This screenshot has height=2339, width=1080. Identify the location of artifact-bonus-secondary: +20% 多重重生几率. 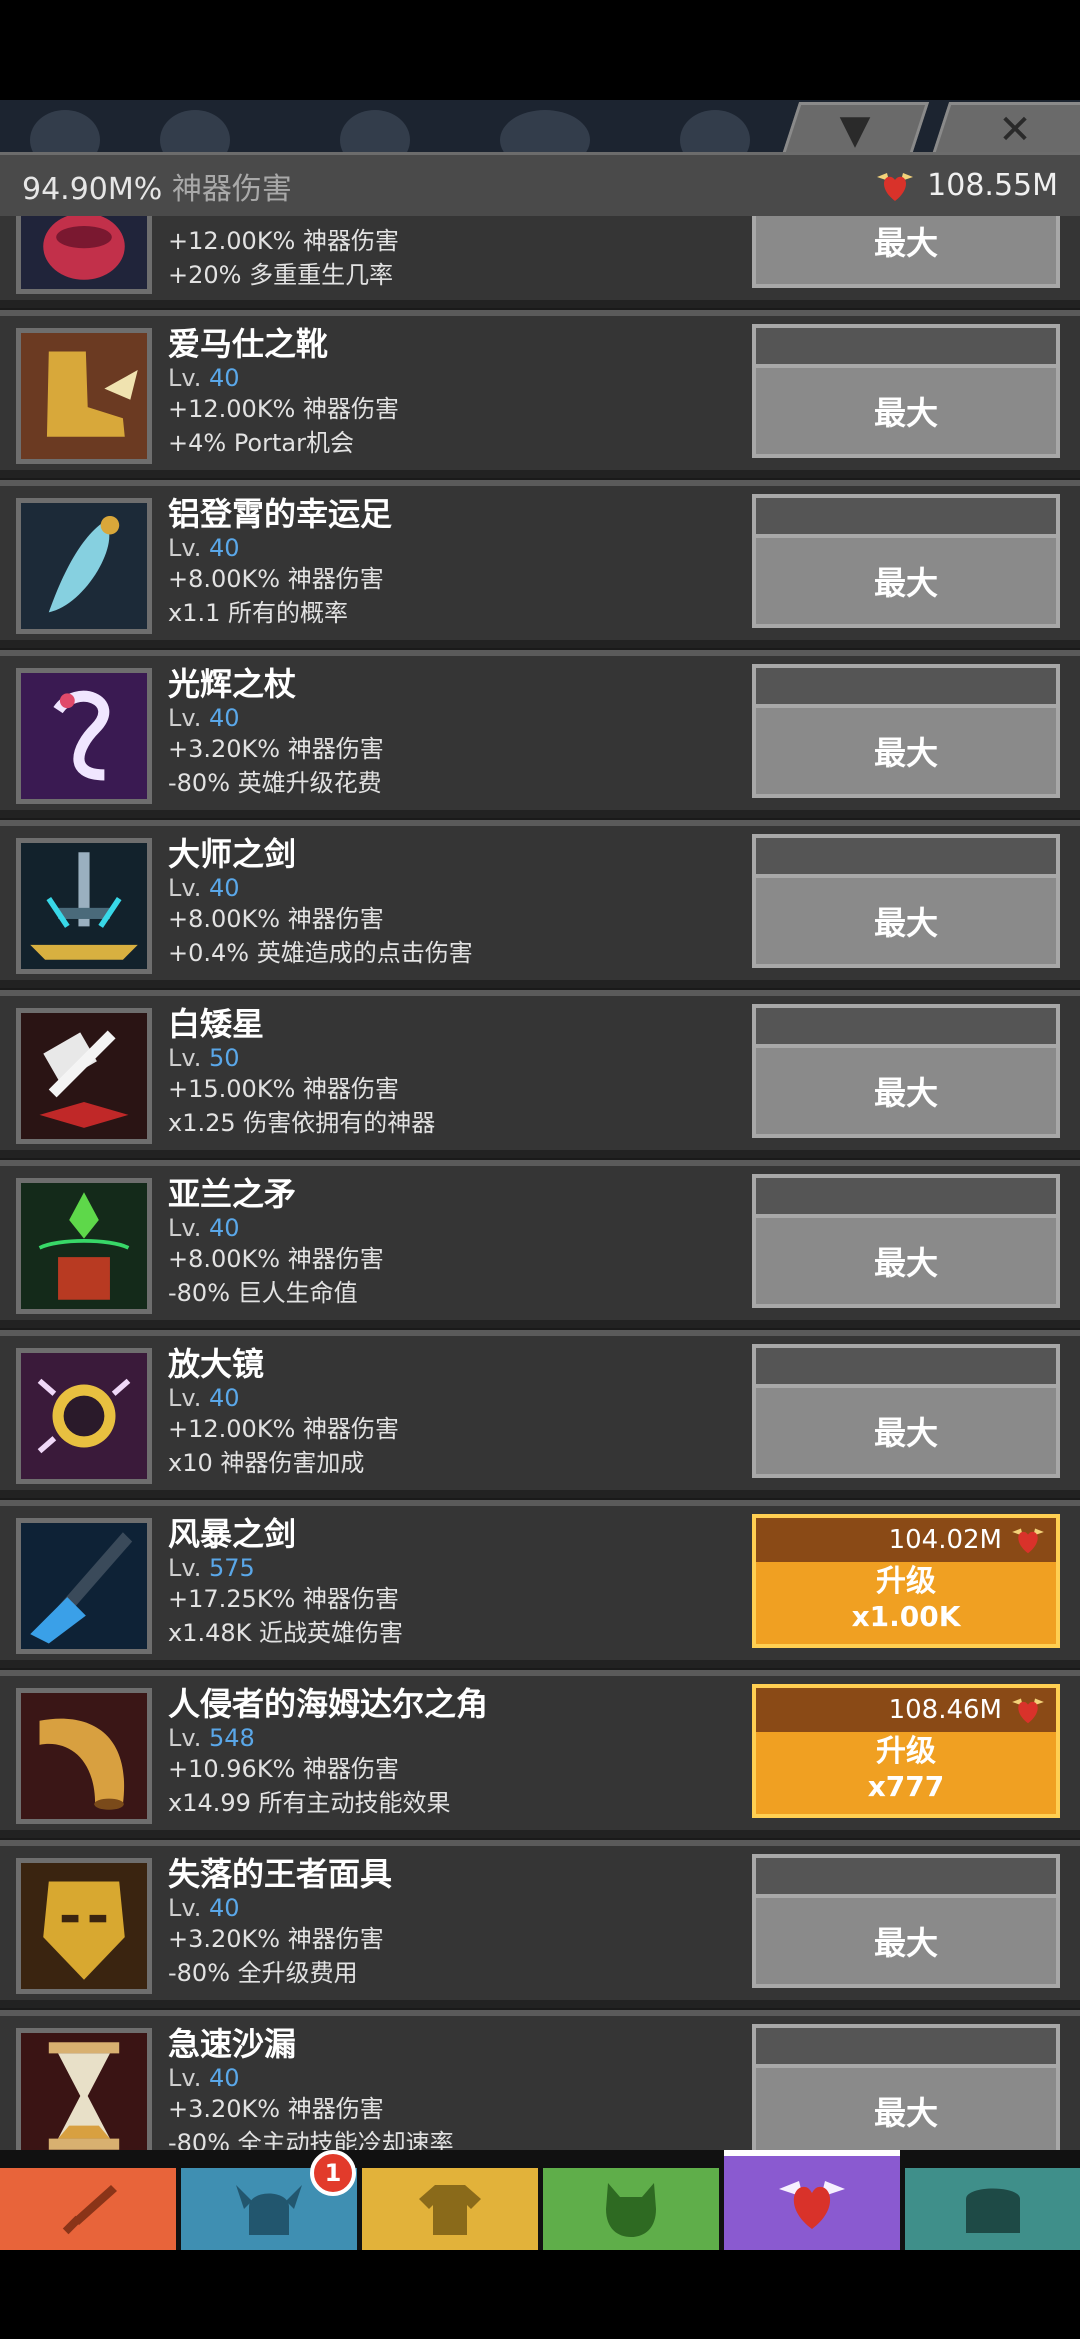
(281, 275).